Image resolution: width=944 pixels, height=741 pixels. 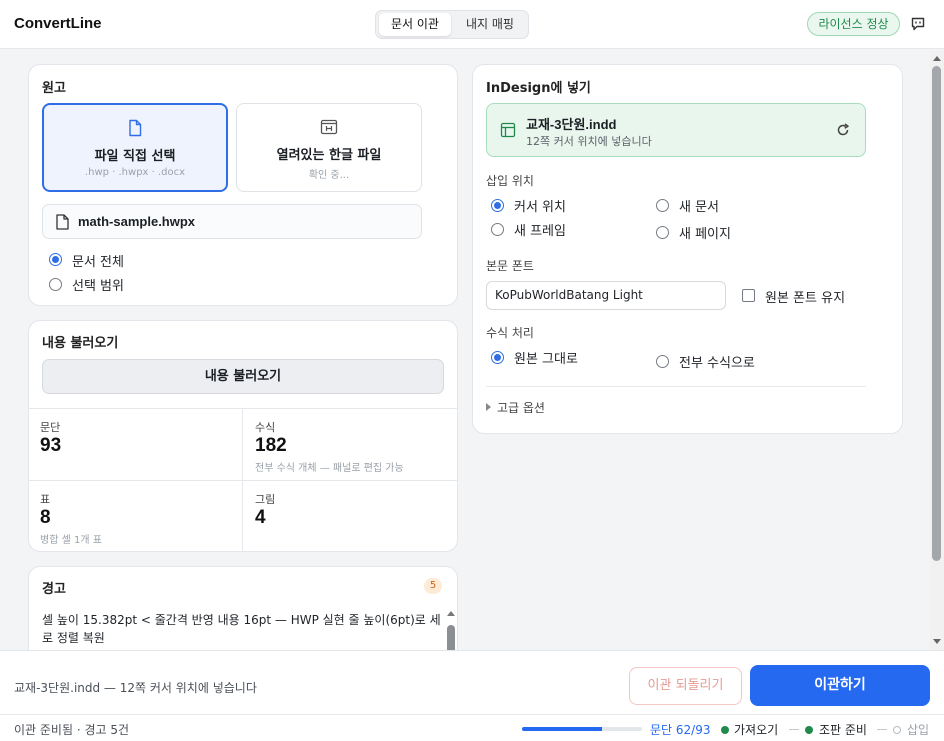 What do you see at coordinates (662, 361) in the screenshot?
I see `math-all-equations-radio` at bounding box center [662, 361].